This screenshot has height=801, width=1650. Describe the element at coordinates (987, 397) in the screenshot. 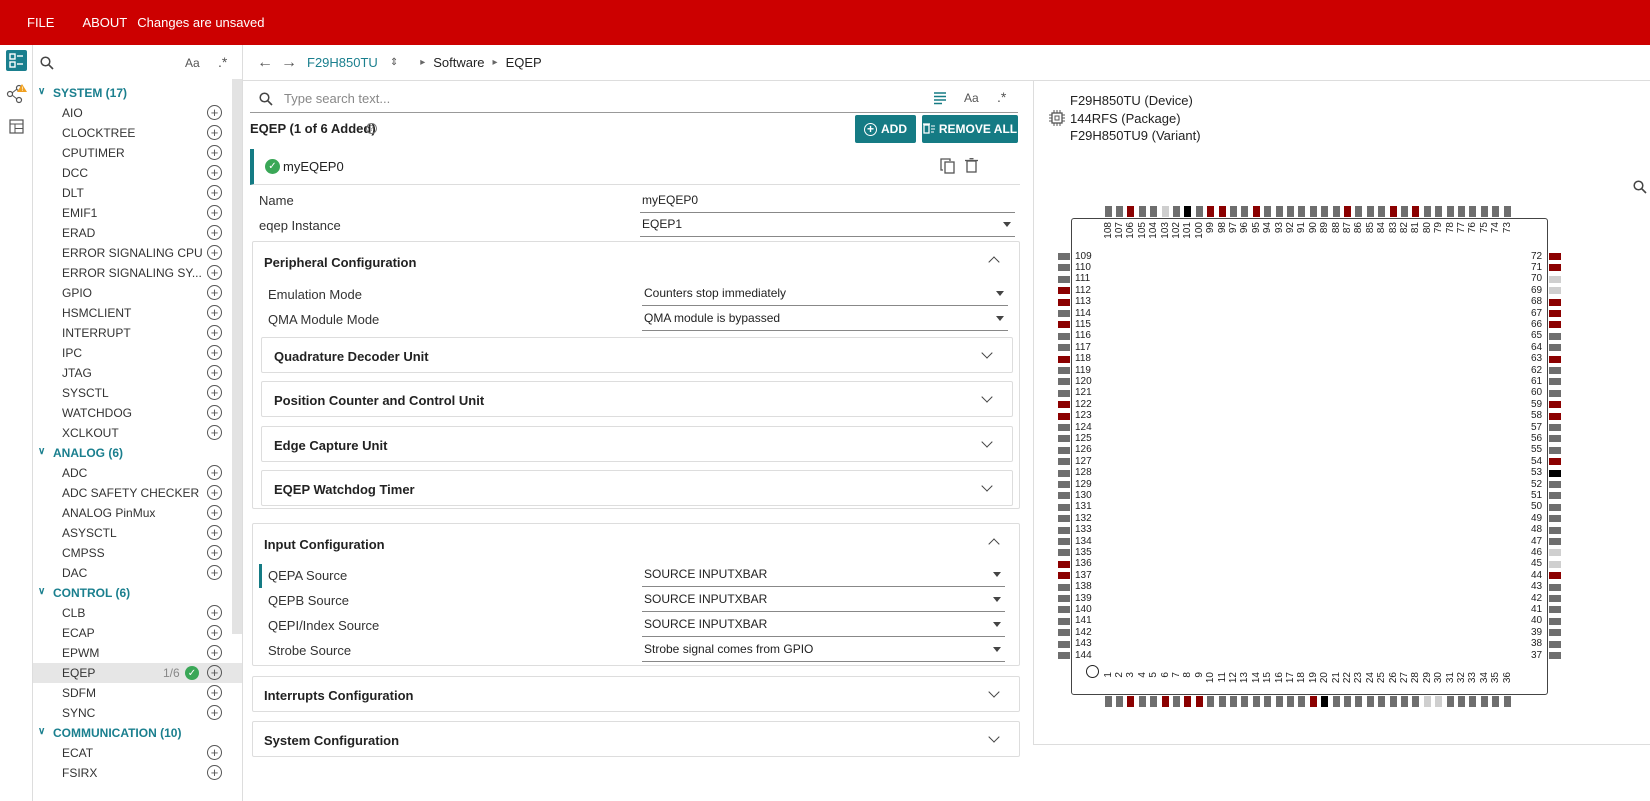

I see `chevron-down-icon` at that location.